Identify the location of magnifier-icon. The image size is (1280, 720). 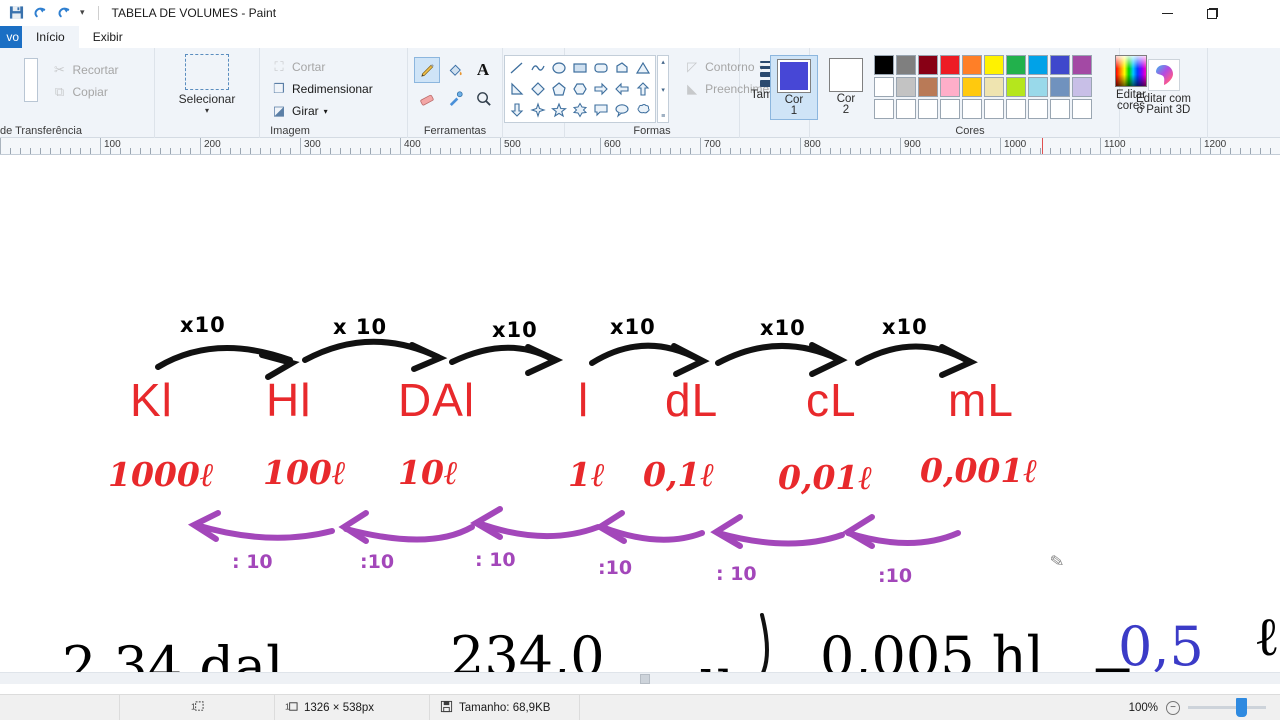
(483, 98).